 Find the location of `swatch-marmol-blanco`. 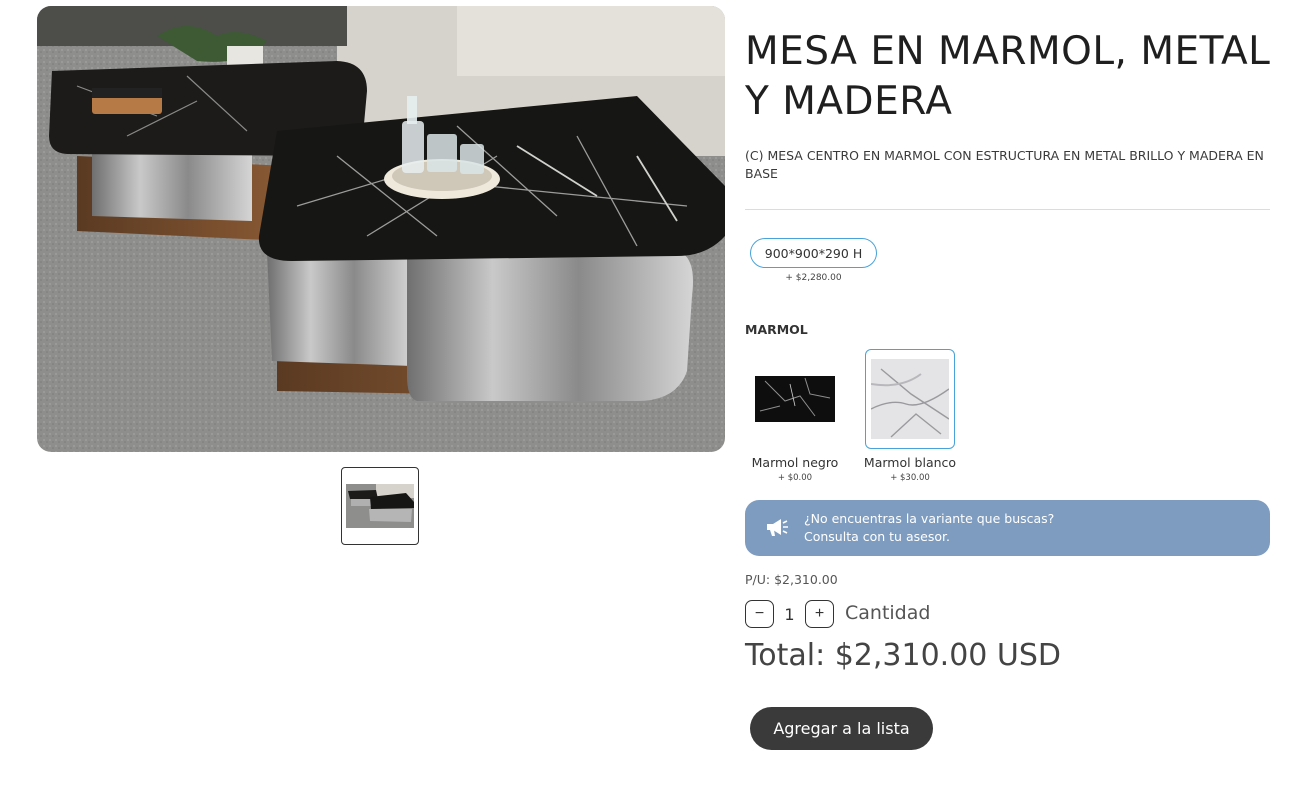

swatch-marmol-blanco is located at coordinates (910, 399).